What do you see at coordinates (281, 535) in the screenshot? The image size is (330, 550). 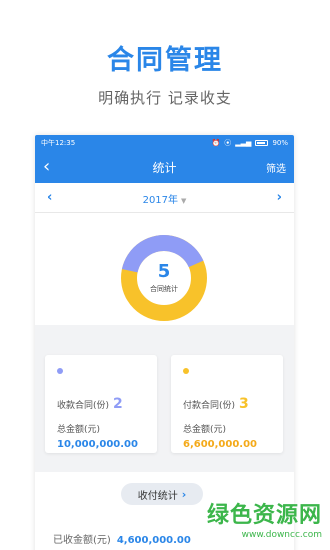 I see `watermark-url: www.downcc.com` at bounding box center [281, 535].